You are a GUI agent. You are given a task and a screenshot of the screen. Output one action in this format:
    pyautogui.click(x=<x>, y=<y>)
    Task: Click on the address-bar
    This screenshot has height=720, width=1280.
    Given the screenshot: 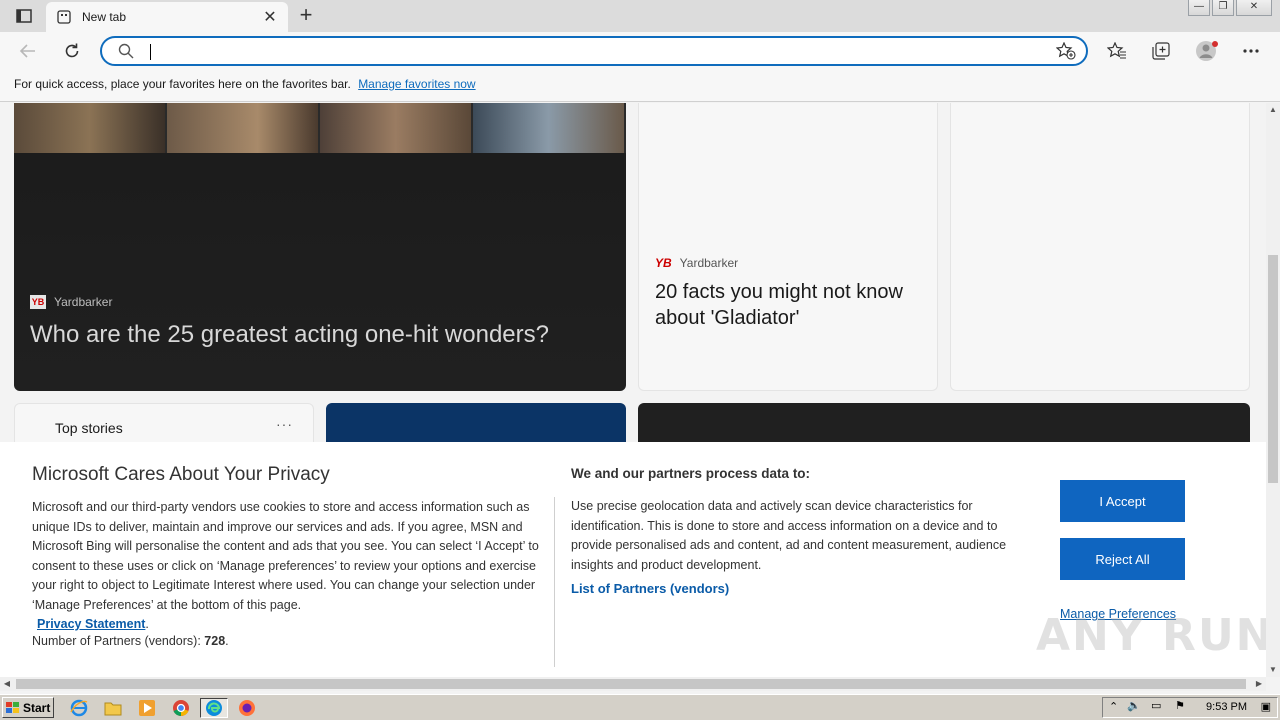 What is the action you would take?
    pyautogui.click(x=594, y=51)
    